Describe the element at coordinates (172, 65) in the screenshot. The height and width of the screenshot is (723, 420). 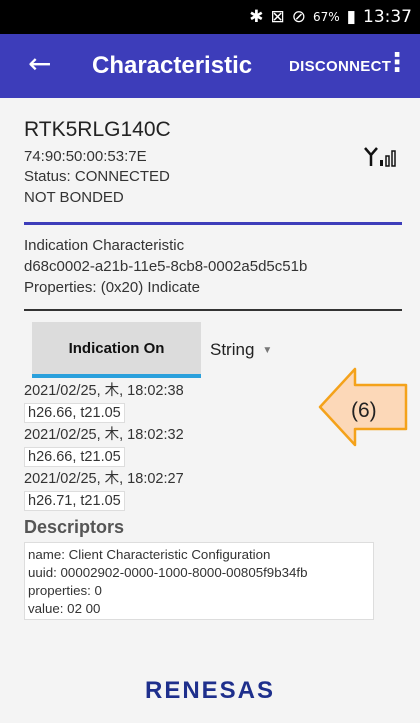
I see `page-title: Characteristic` at that location.